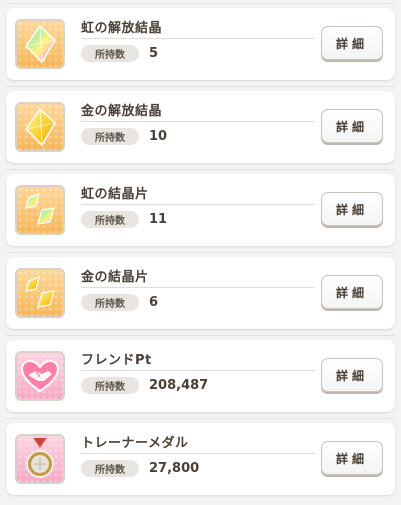  Describe the element at coordinates (116, 360) in the screenshot. I see `item-name: フレンドPt` at that location.